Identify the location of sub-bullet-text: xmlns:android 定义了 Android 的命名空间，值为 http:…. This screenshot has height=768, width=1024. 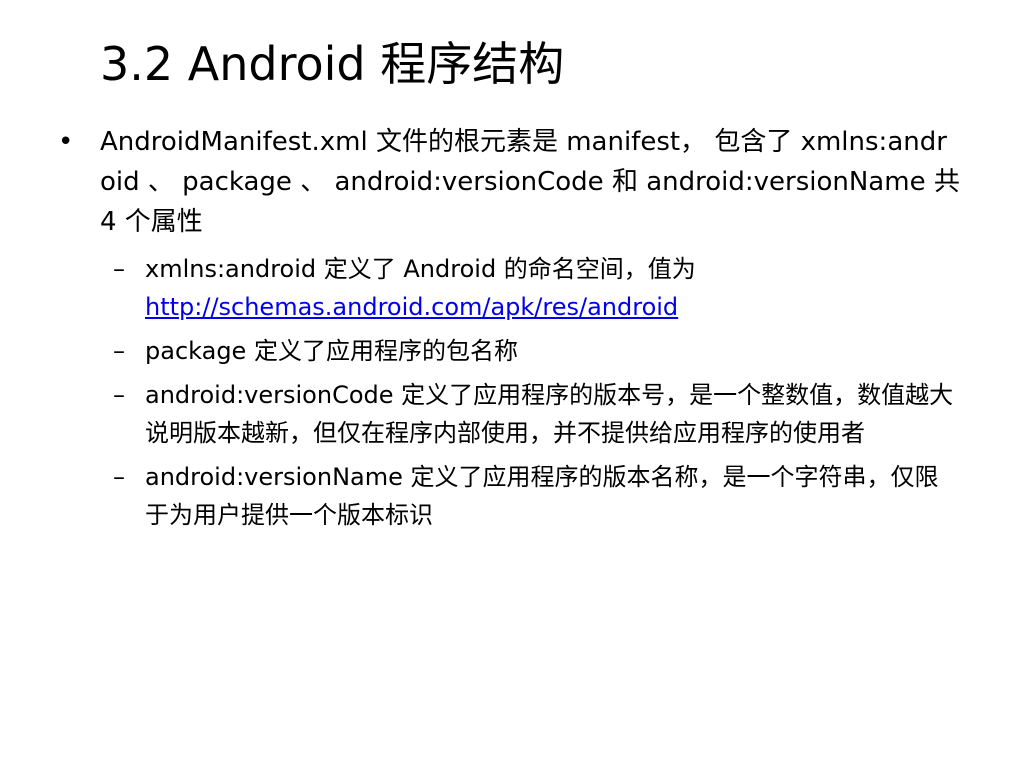
(552, 288).